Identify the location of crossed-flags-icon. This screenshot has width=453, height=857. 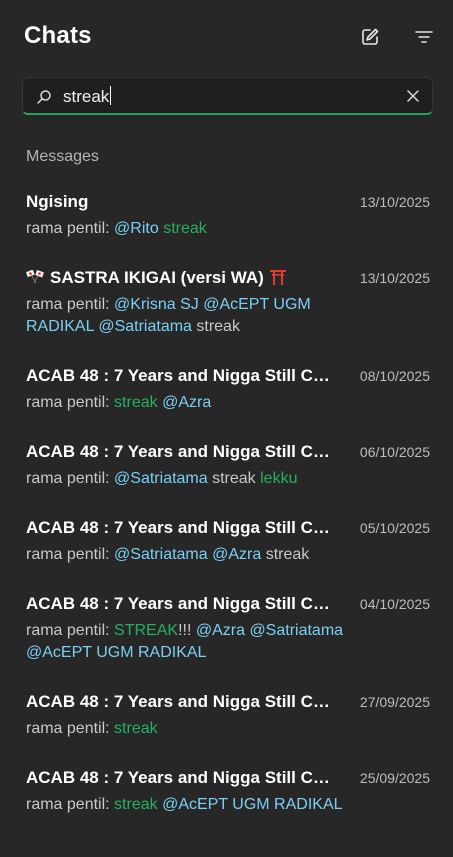
(35, 276).